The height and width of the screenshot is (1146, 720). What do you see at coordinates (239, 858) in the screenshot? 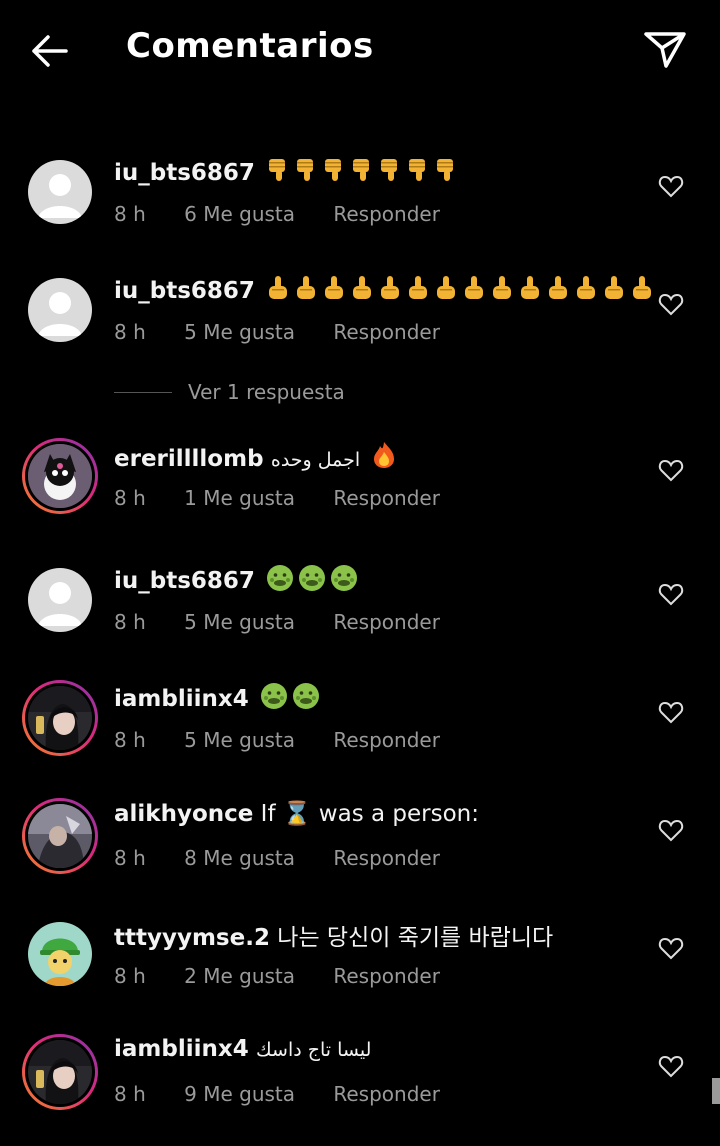
I see `comment-likes: 8 Me gusta` at bounding box center [239, 858].